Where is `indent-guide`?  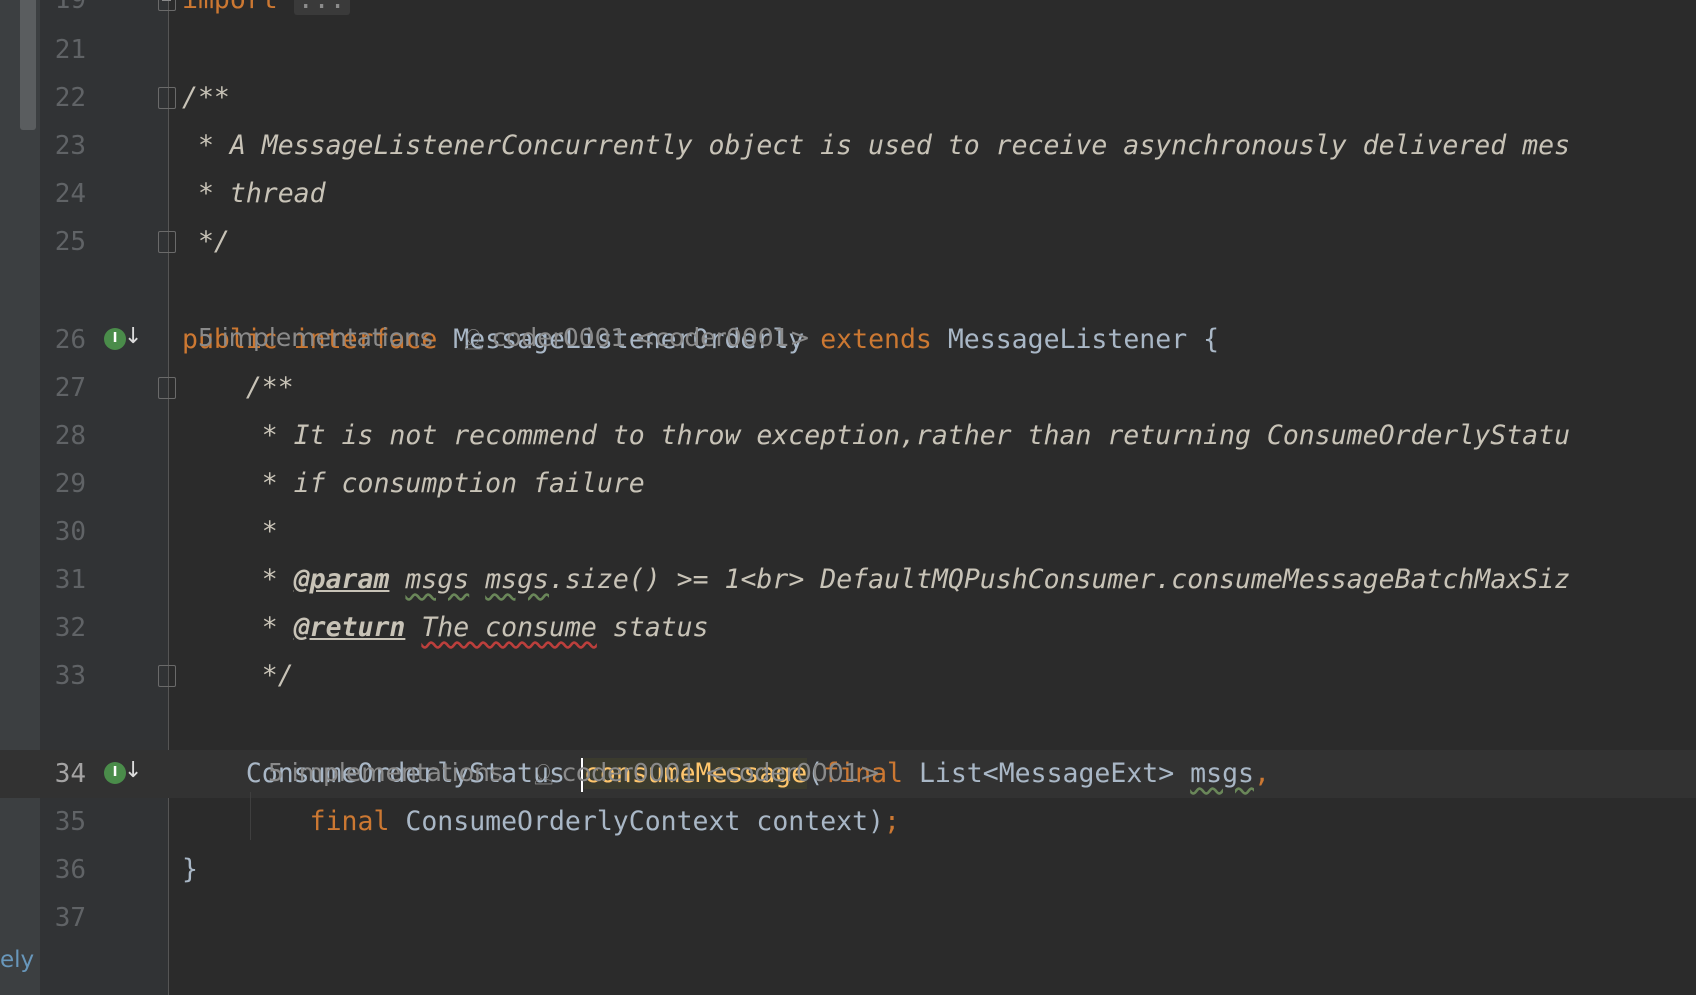 indent-guide is located at coordinates (250, 816).